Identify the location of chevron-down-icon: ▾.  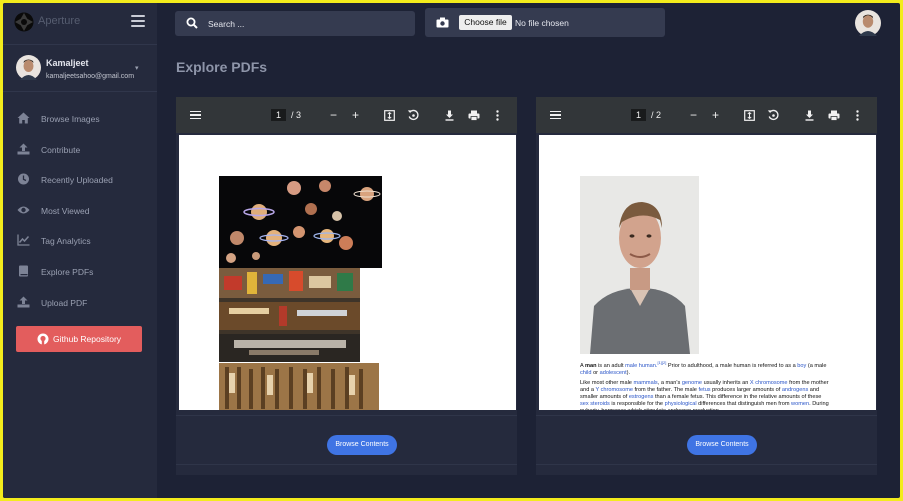
(137, 68).